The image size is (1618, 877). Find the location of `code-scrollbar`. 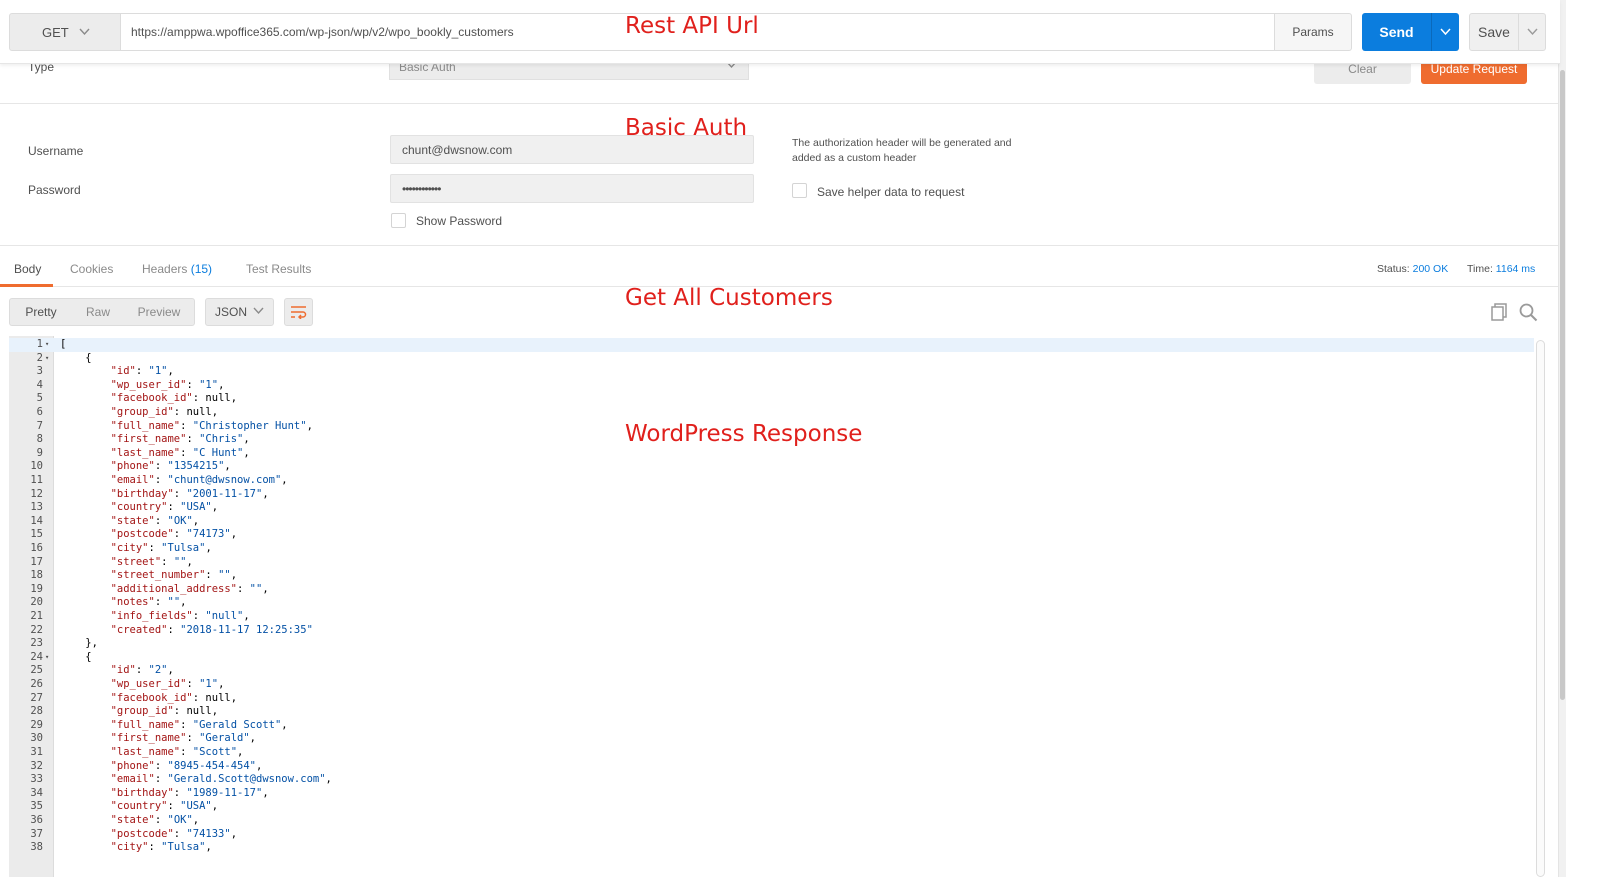

code-scrollbar is located at coordinates (1540, 608).